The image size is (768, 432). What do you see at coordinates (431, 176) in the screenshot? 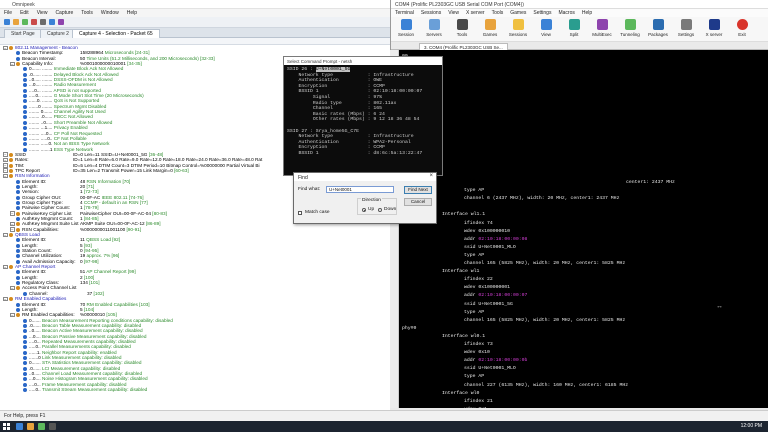
I see `close-icon: ×` at bounding box center [431, 176].